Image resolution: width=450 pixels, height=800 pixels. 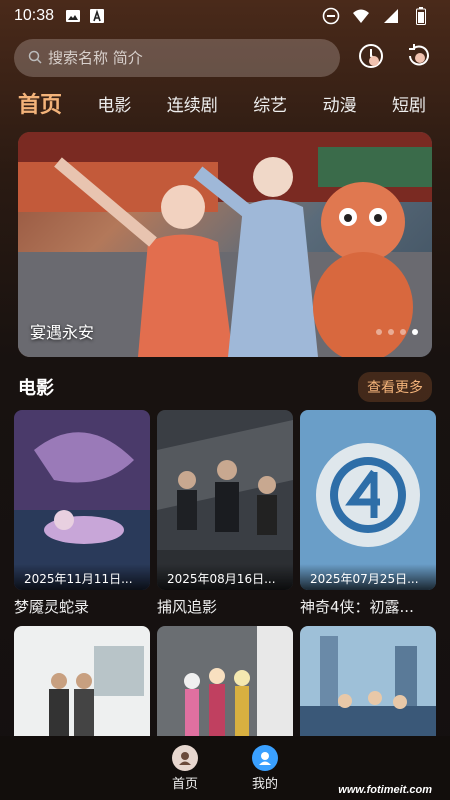 What do you see at coordinates (270, 103) in the screenshot?
I see `tab-variety: 综艺` at bounding box center [270, 103].